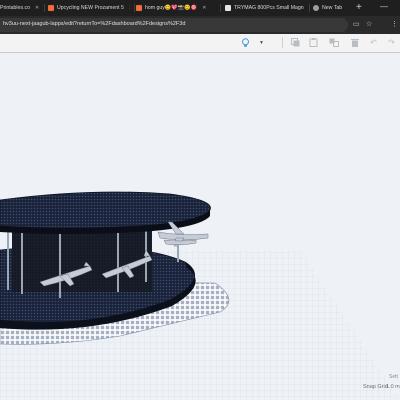 The height and width of the screenshot is (400, 400). I want to click on tab-title: New Tab, so click(332, 8).